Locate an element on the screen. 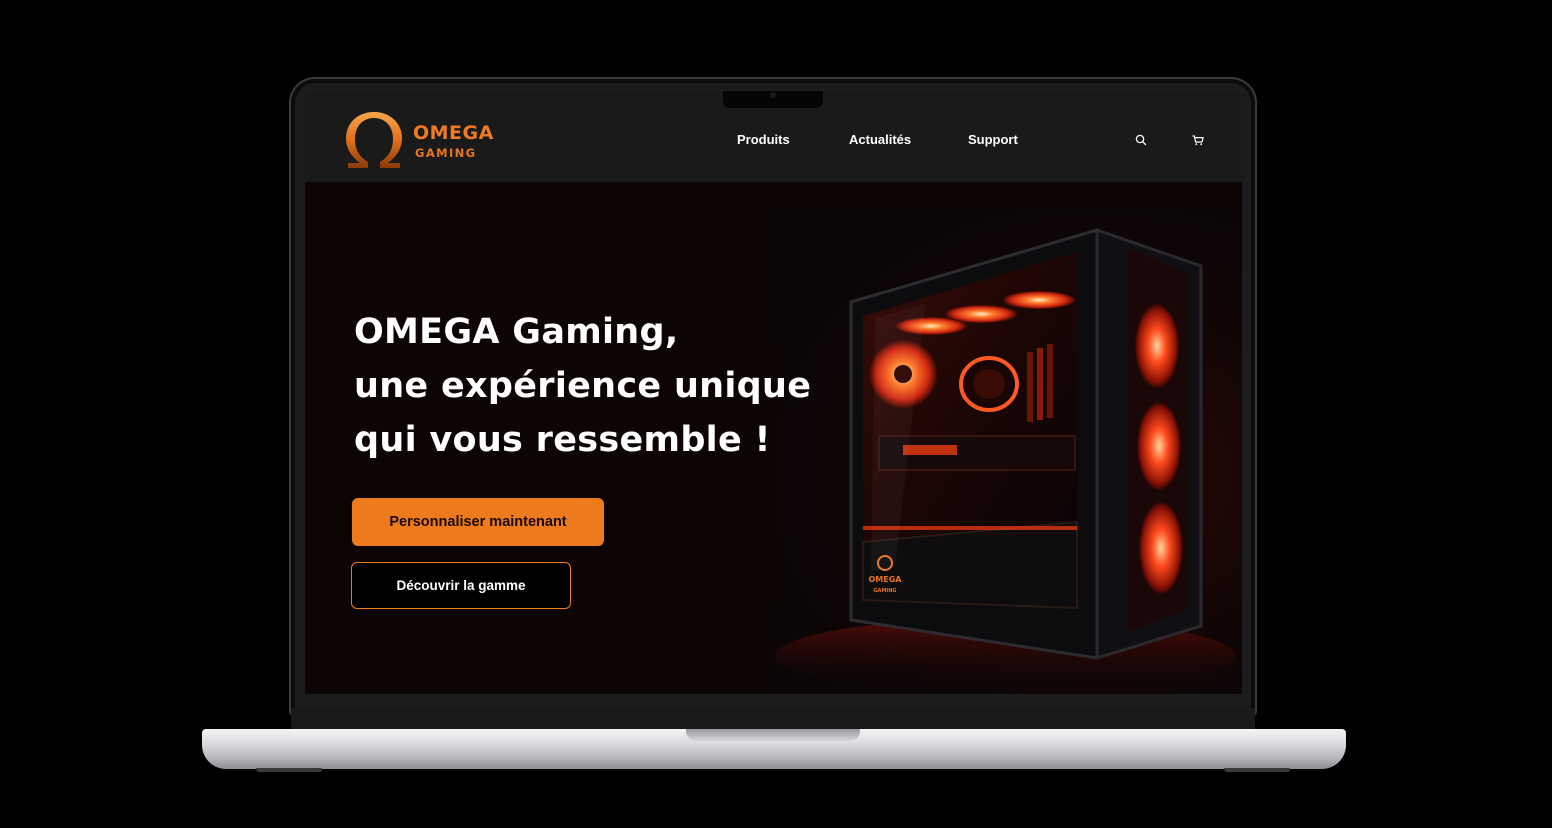 The image size is (1552, 828). discover-range-button: Découvrir la gamme is located at coordinates (461, 585).